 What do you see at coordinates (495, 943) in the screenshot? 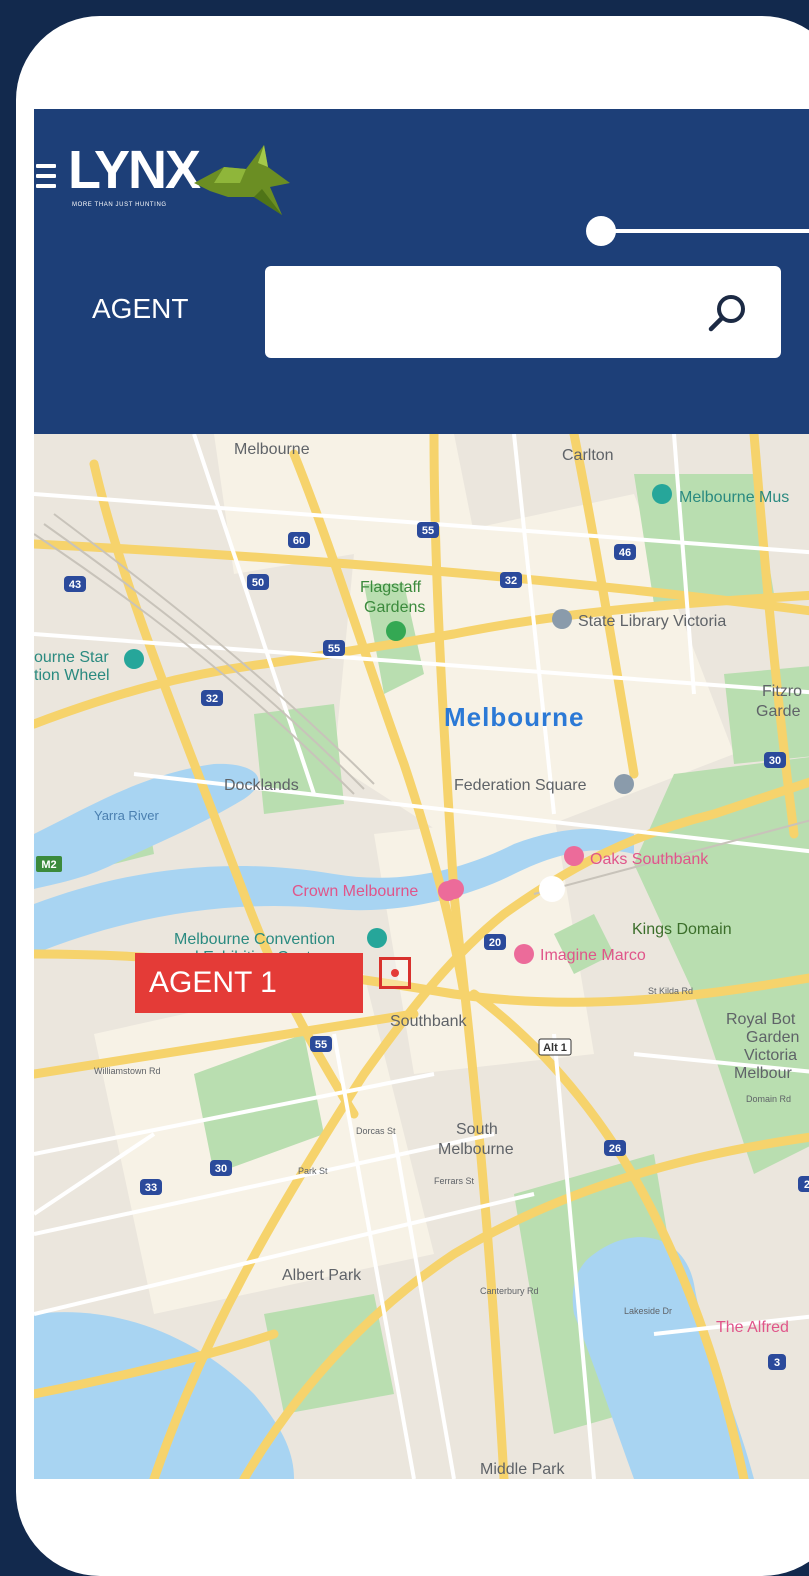
I see `route-shield-label: 20` at bounding box center [495, 943].